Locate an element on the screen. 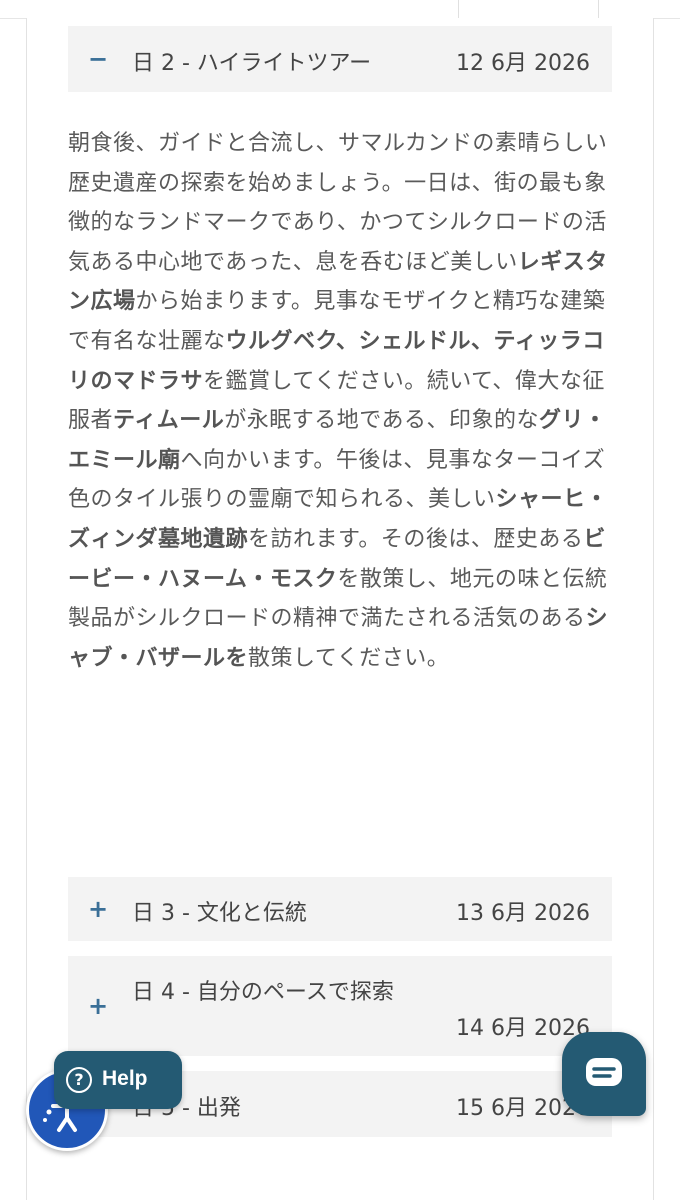  day-title: 日 2 - ハイライトツアー is located at coordinates (252, 63).